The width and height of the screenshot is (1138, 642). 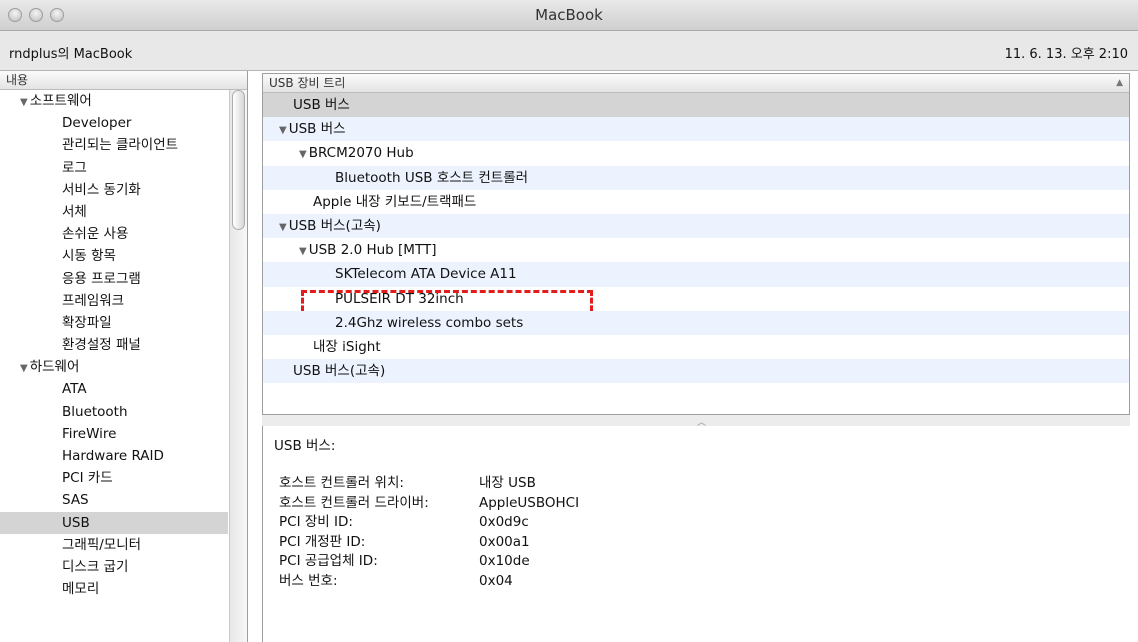 I want to click on info-bar: rndplus의 MacBook 11. 6. 13. 오후 2:10, so click(x=569, y=51).